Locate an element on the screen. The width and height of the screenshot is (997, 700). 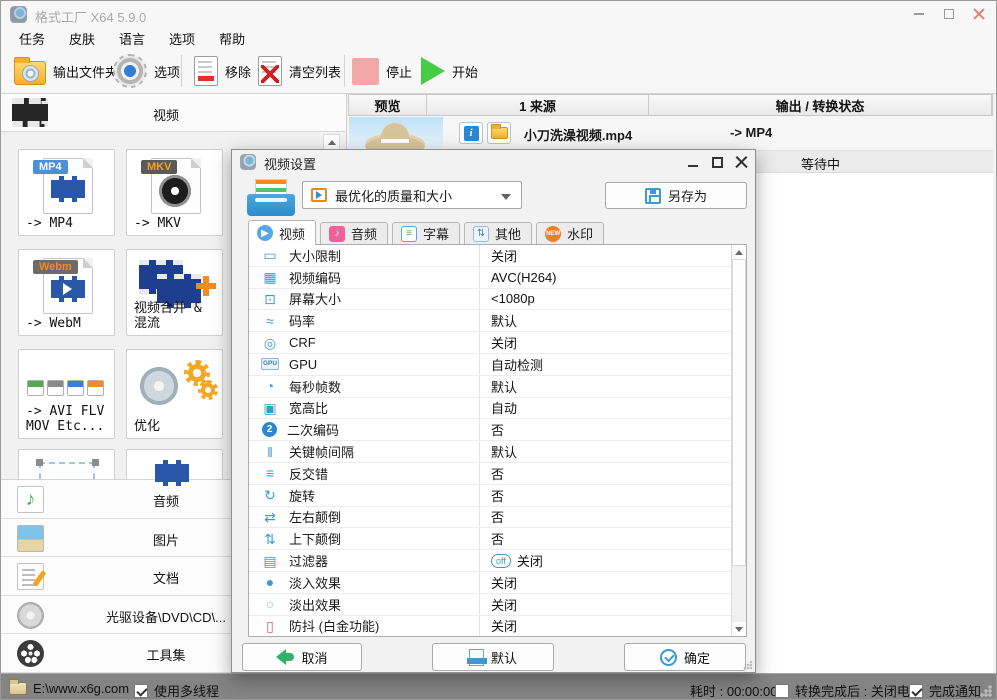
table-row: i 小刀洗澡视频.mp4 -> MP4 is located at coordinates (670, 133).